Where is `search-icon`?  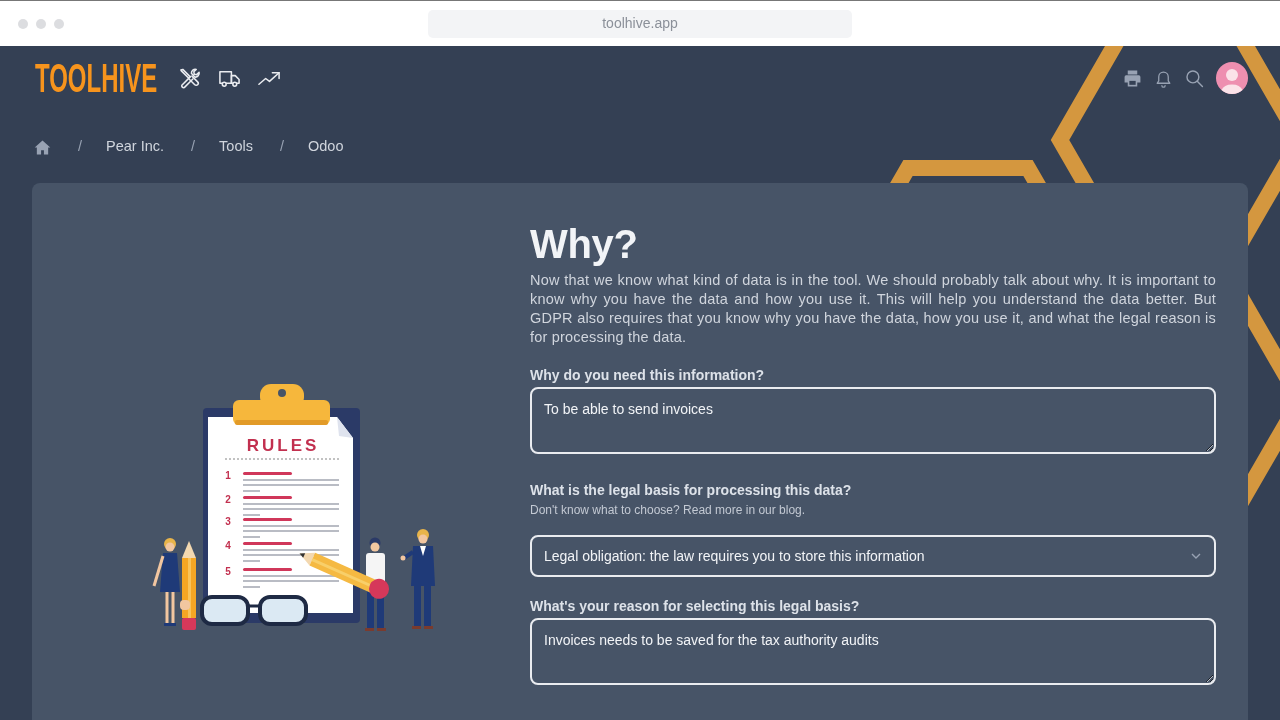 search-icon is located at coordinates (1194, 78).